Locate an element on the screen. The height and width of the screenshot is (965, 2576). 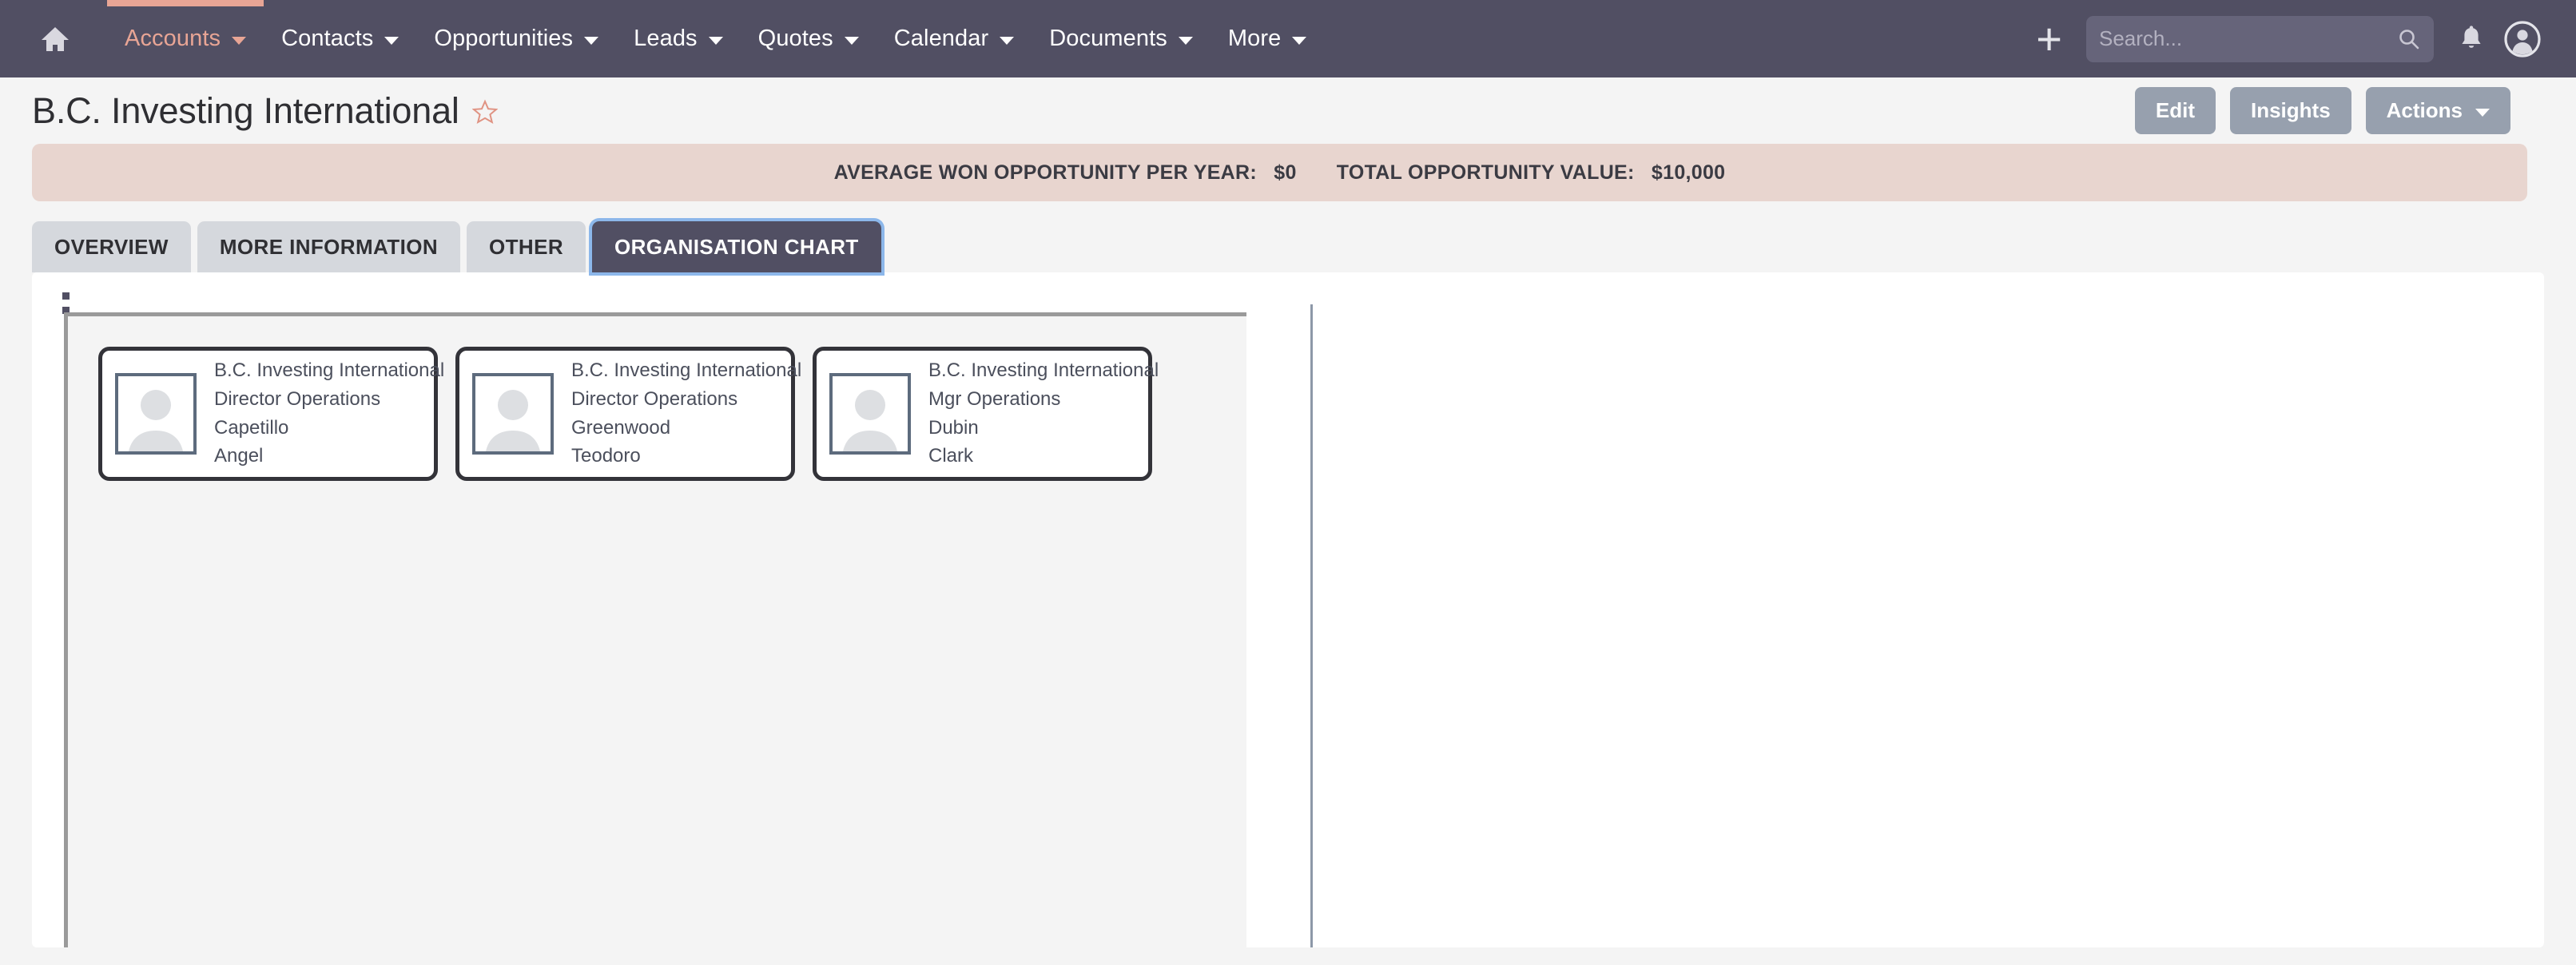
tab-other: OTHER is located at coordinates (526, 246).